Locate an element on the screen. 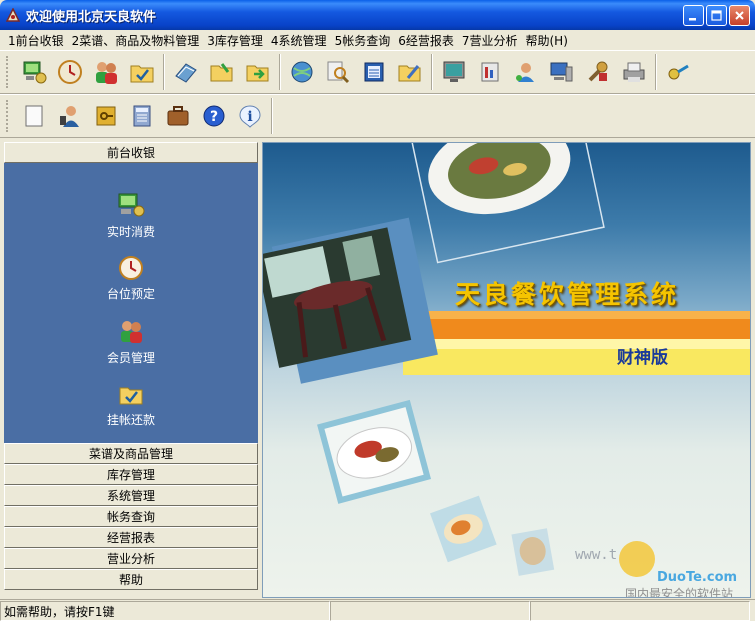  maximize-button is located at coordinates (716, 15).